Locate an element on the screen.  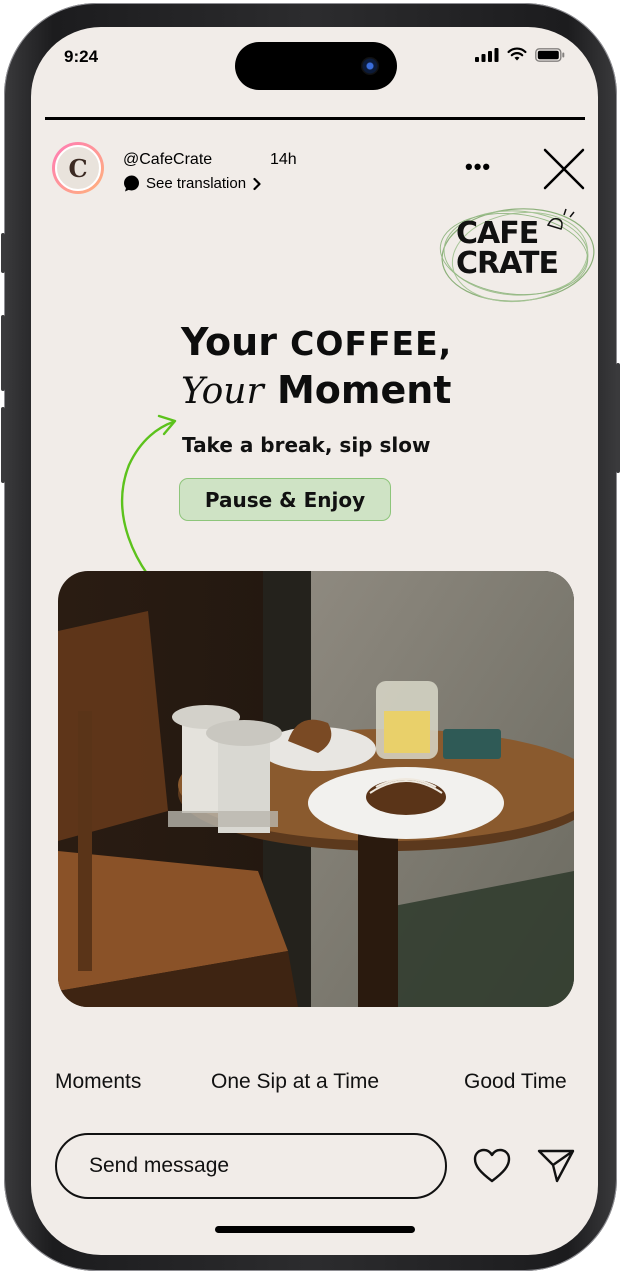
author-handle: @CafeCrate is located at coordinates (167, 160).